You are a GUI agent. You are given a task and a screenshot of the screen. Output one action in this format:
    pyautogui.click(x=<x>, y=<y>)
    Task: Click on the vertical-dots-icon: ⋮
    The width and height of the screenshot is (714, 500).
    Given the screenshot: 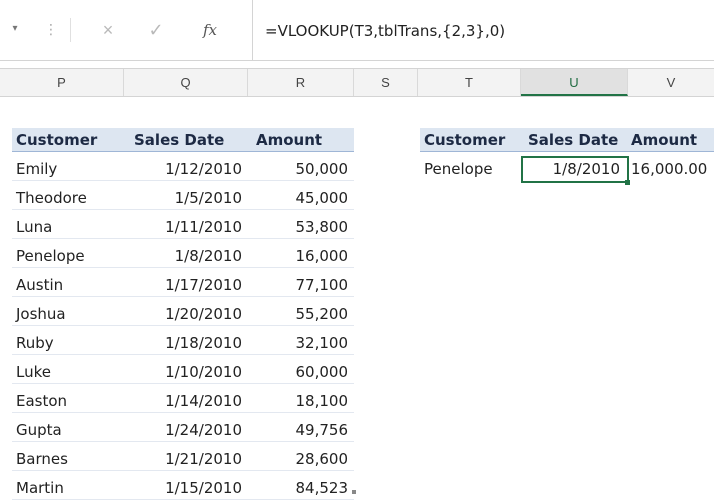 What is the action you would take?
    pyautogui.click(x=51, y=29)
    